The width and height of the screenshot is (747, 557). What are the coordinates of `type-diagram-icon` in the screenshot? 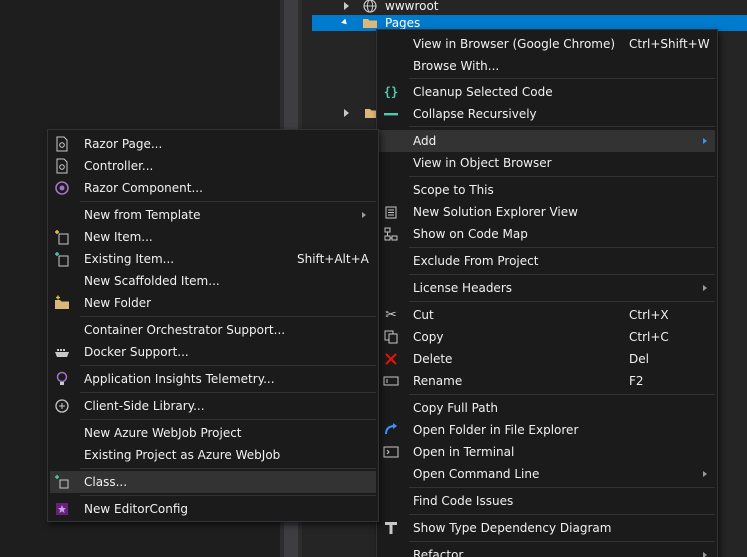 It's located at (391, 528).